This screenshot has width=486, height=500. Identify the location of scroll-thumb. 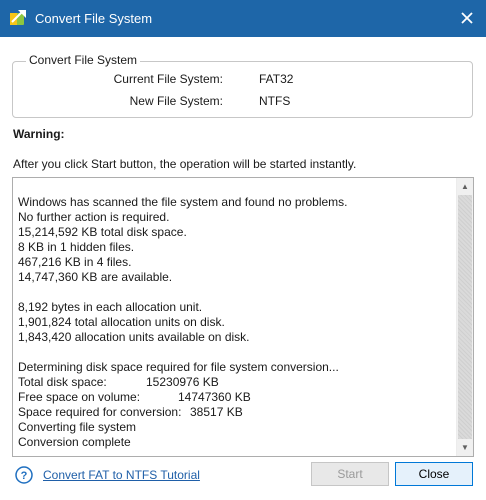
(465, 317).